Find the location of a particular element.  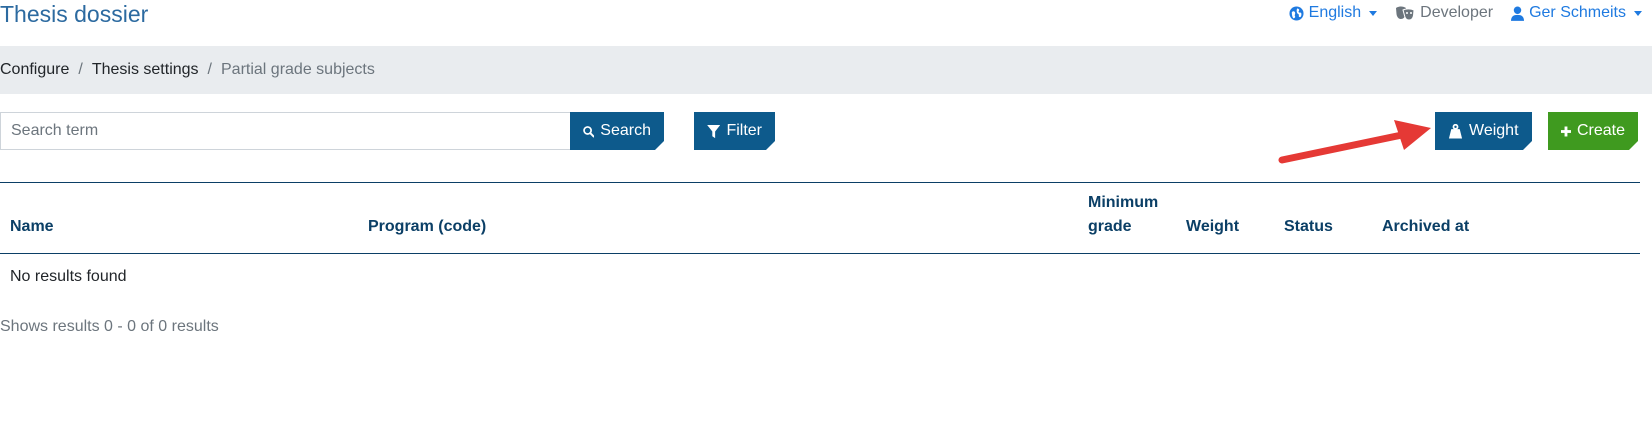

weight-icon is located at coordinates (1455, 131).